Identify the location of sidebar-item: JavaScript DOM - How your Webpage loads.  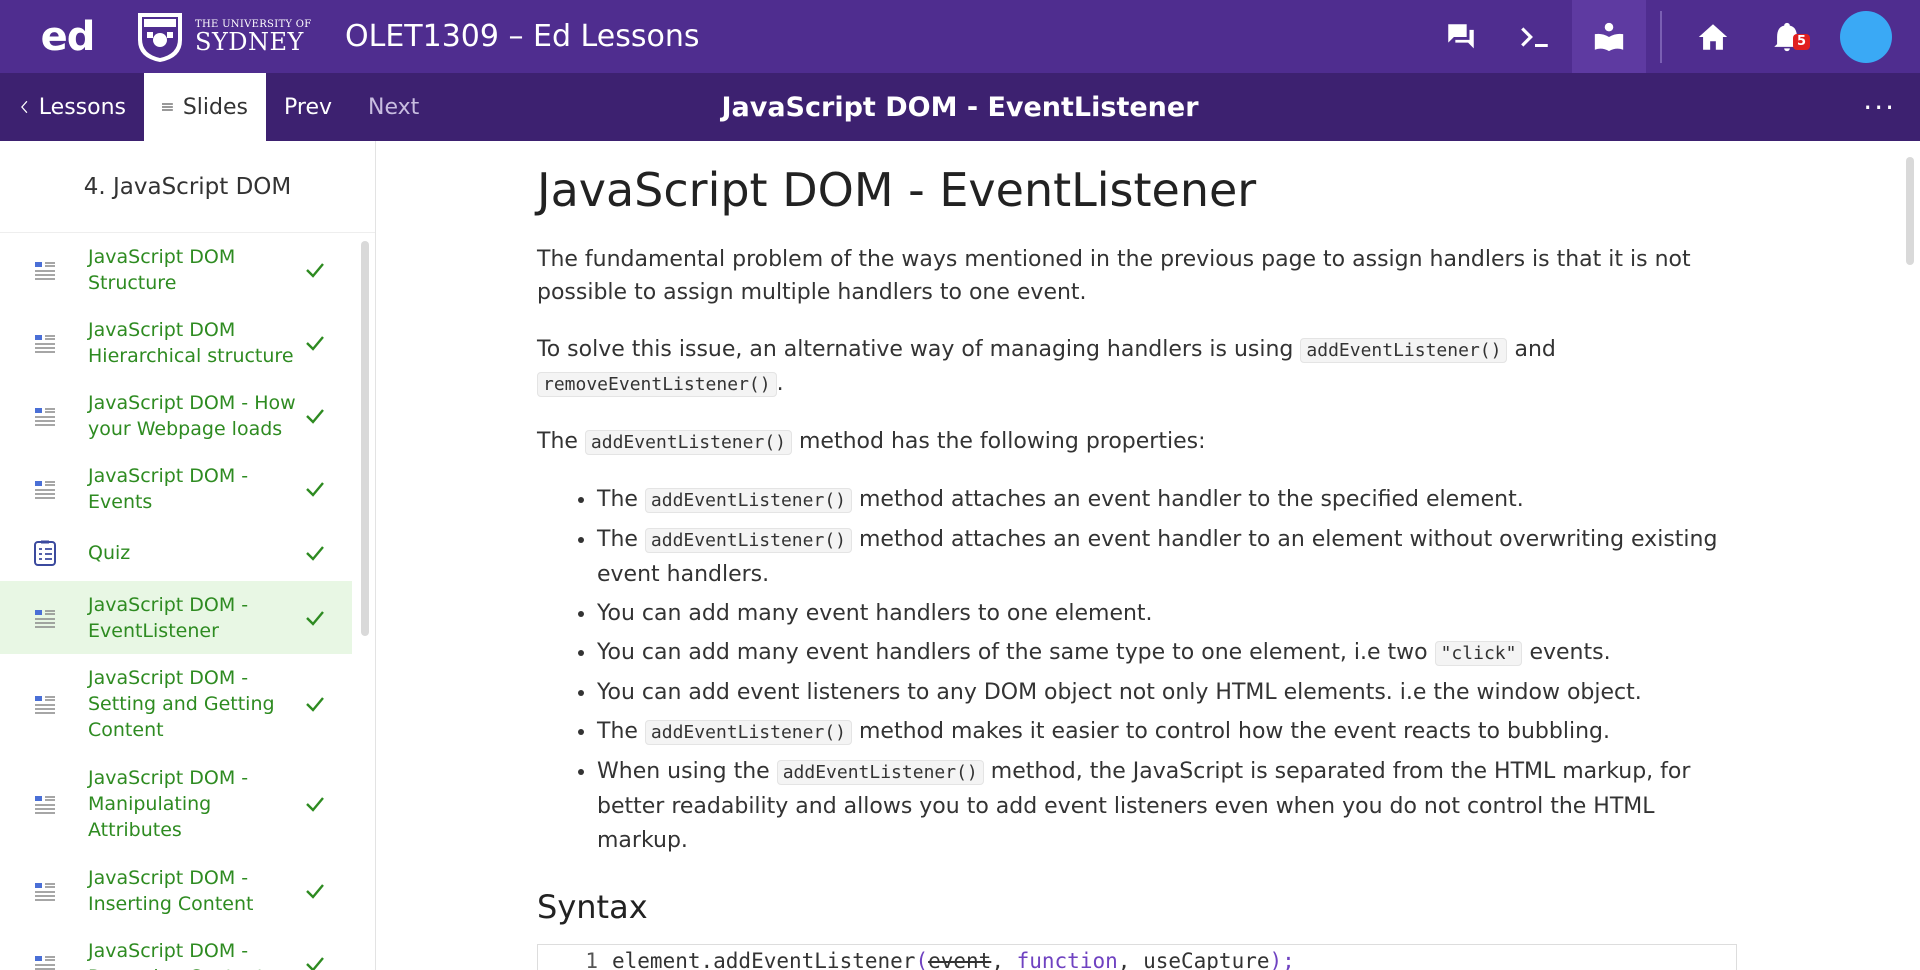
(176, 415).